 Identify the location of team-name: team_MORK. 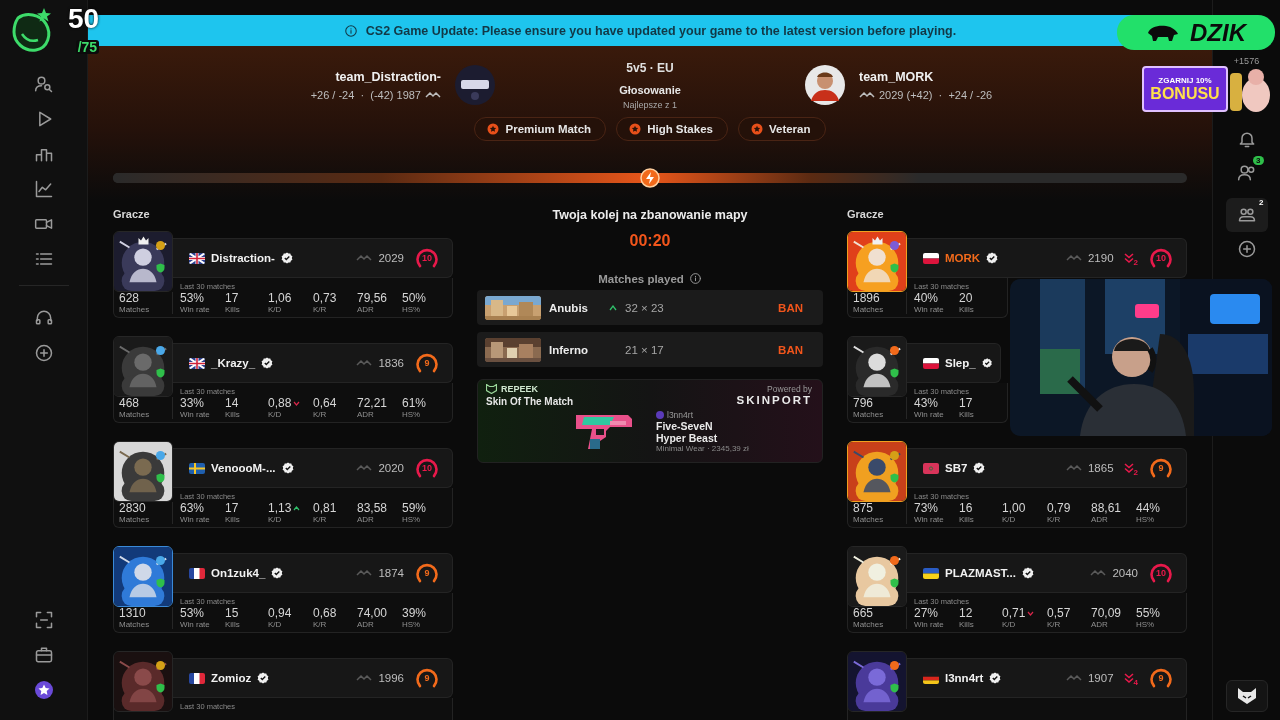
(896, 76).